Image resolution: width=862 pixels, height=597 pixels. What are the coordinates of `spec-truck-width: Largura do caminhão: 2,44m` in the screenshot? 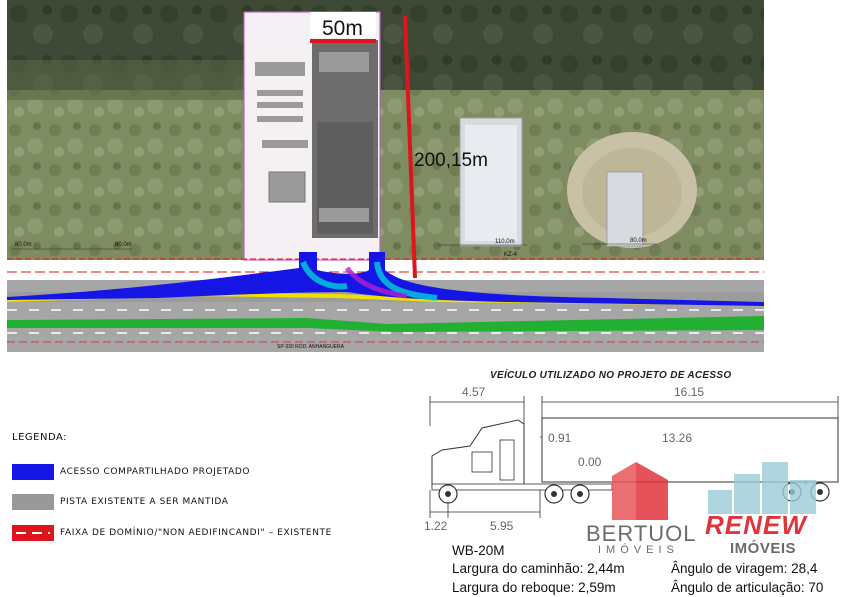 It's located at (538, 568).